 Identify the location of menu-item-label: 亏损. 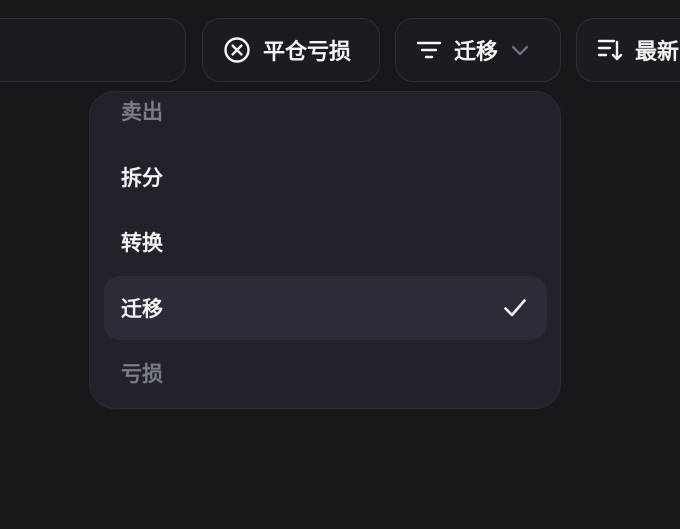
(142, 374).